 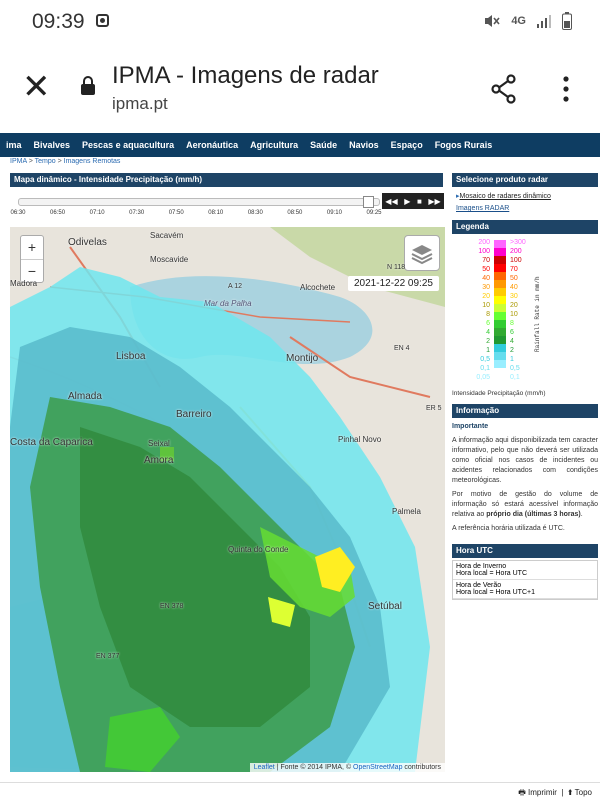 I want to click on legend-value-left: 0,5, so click(x=485, y=359).